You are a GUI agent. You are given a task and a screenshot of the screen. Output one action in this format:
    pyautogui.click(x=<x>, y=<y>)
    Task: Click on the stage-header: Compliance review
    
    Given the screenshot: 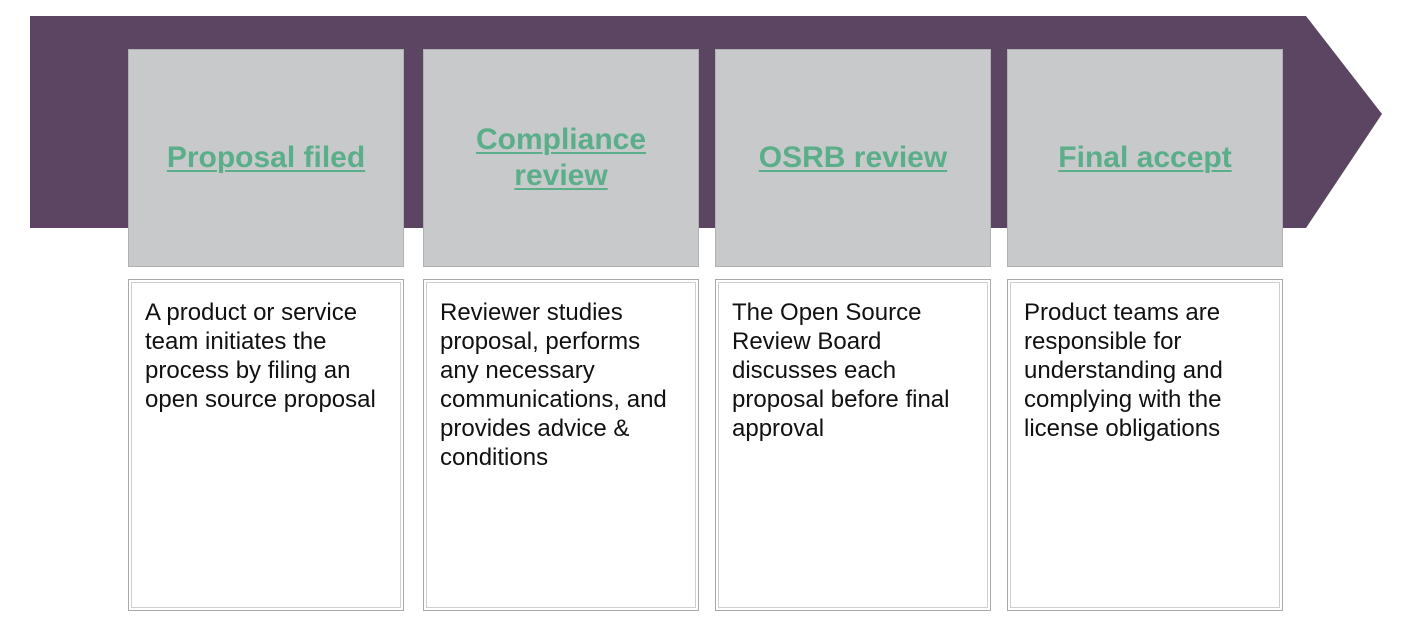 What is the action you would take?
    pyautogui.click(x=561, y=158)
    